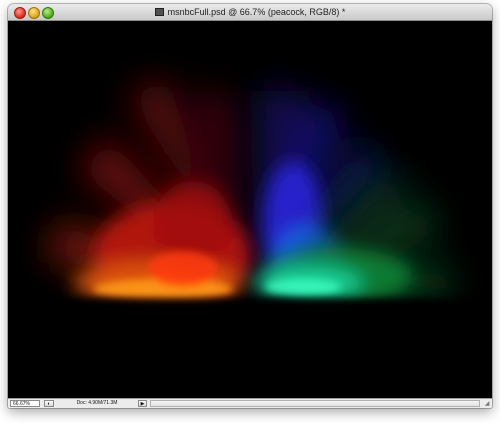 The image size is (500, 434). I want to click on horizontal-scrollbar, so click(315, 403).